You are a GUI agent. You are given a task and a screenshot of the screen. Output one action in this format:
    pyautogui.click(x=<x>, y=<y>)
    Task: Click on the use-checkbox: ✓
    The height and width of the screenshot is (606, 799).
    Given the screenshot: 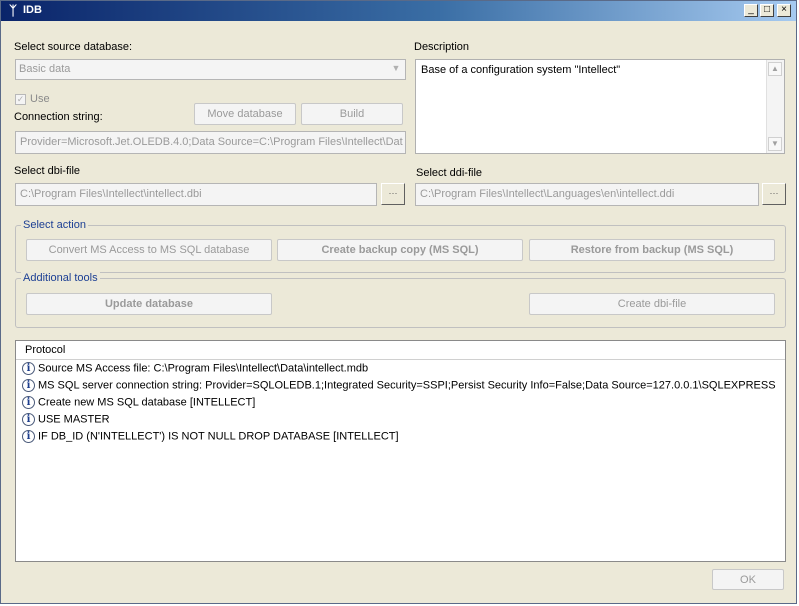 What is the action you would take?
    pyautogui.click(x=20, y=99)
    